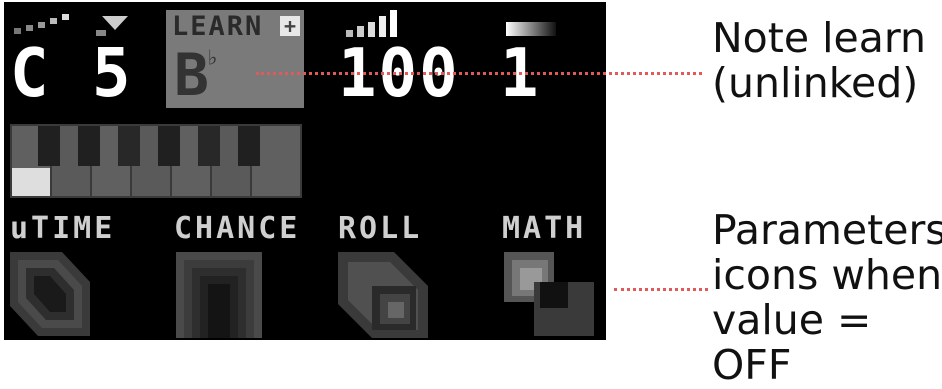 This screenshot has width=942, height=389. What do you see at coordinates (380, 228) in the screenshot?
I see `param-label-roll: ROLL` at bounding box center [380, 228].